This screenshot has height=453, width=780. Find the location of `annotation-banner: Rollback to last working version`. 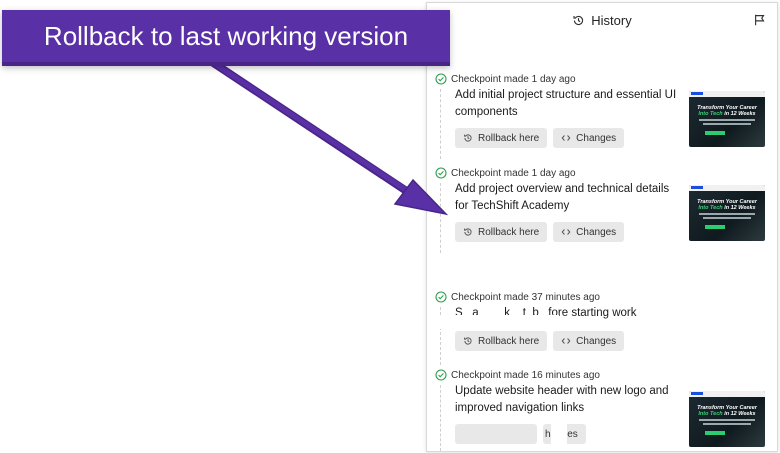

annotation-banner: Rollback to last working version is located at coordinates (226, 38).